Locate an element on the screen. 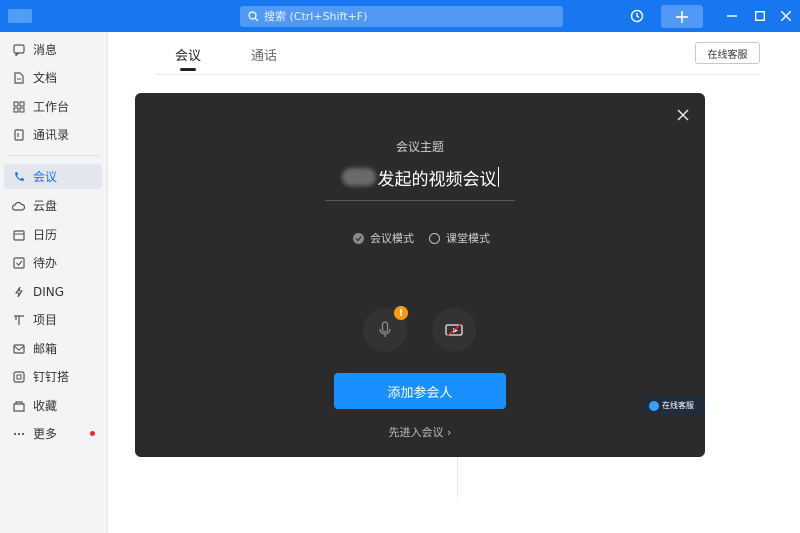 The height and width of the screenshot is (533, 800). sidebar-item-label: 通讯录 is located at coordinates (51, 135).